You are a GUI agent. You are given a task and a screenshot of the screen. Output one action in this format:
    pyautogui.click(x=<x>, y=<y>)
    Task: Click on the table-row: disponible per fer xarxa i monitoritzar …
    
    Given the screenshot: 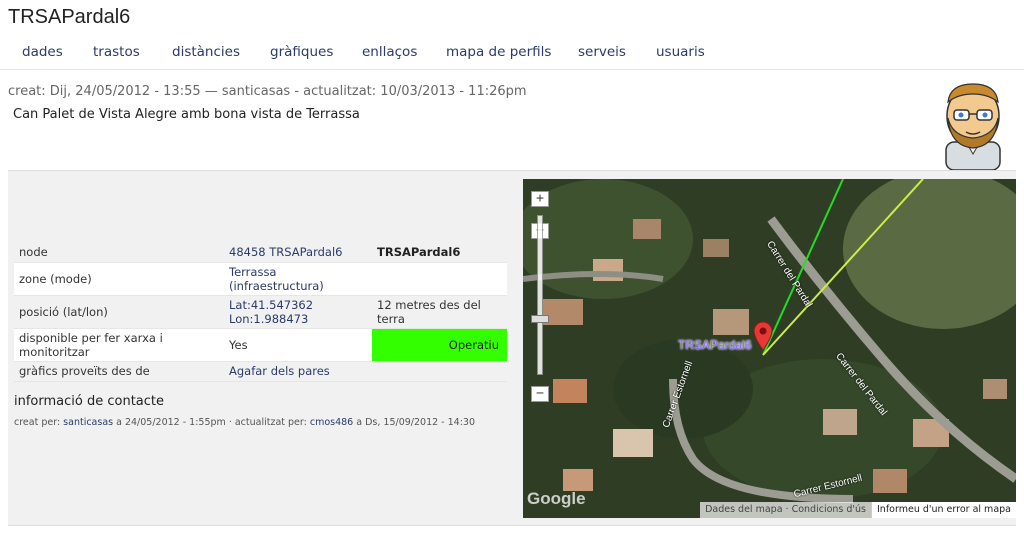 What is the action you would take?
    pyautogui.click(x=260, y=345)
    